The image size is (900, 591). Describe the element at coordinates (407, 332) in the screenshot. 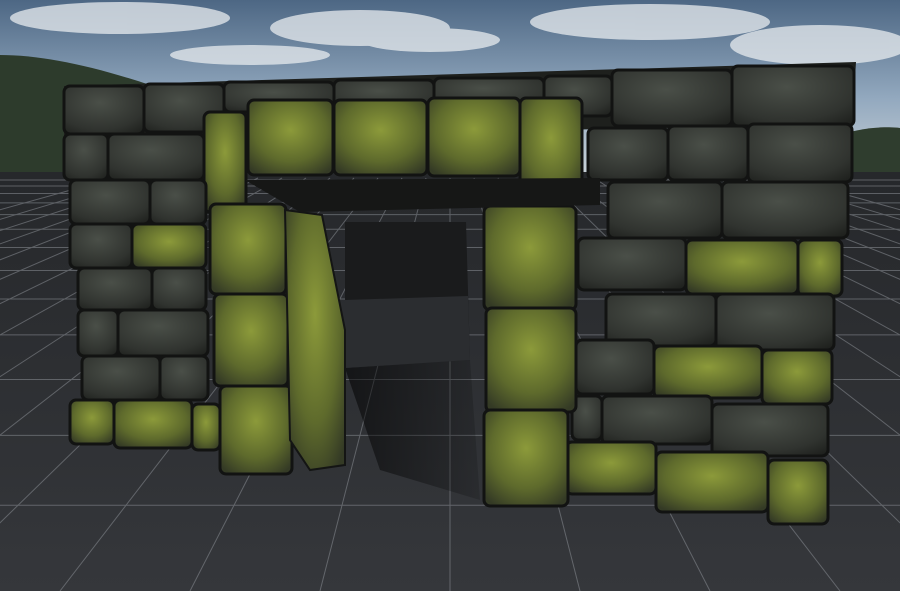

I see `doorway-far-floor` at that location.